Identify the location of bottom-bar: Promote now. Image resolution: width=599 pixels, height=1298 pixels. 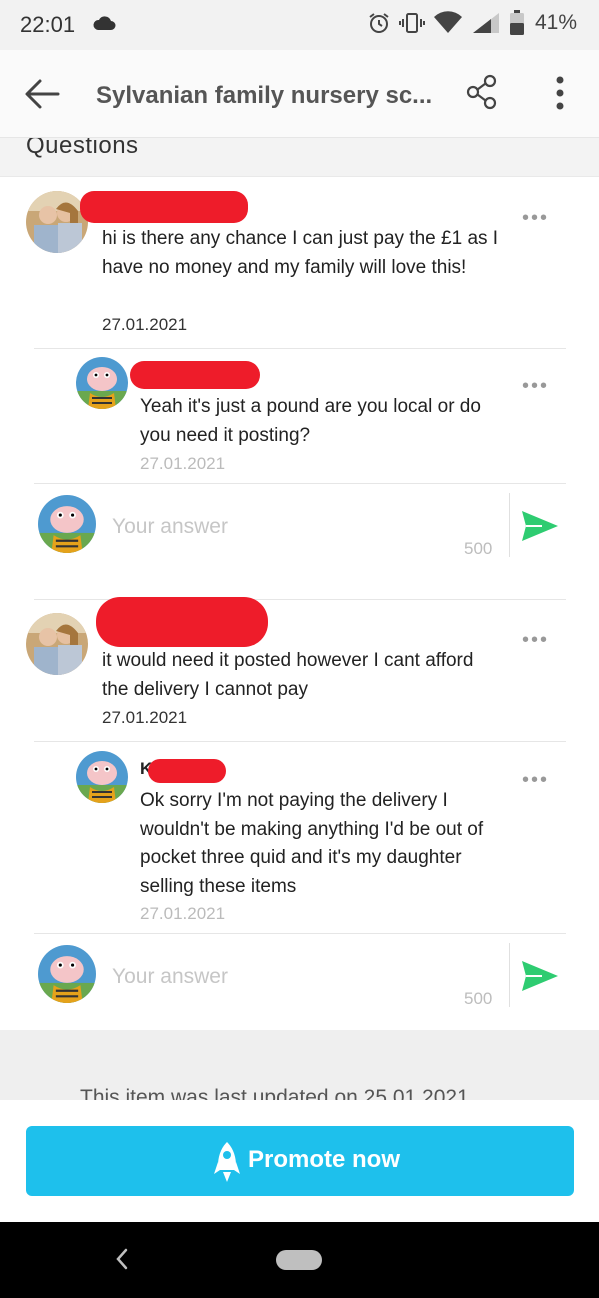
(299, 1161).